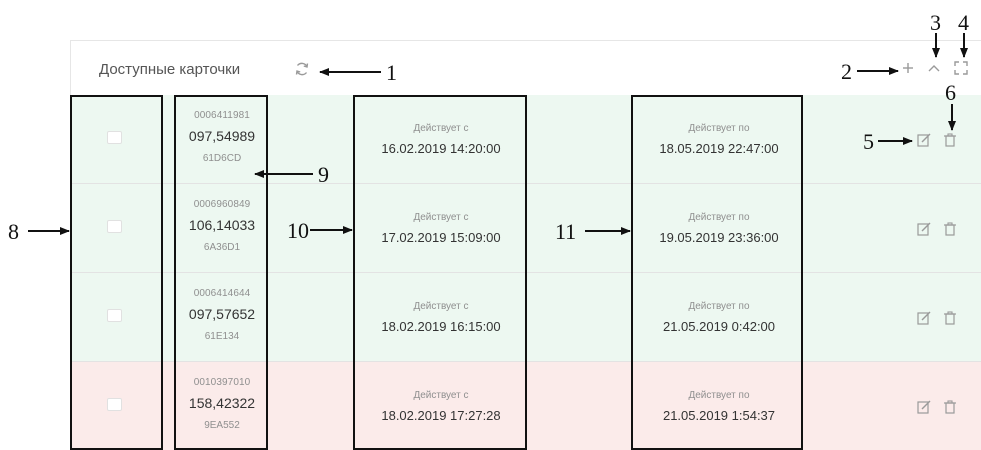  I want to click on valid-from-date: 18.02.2019 17:27:28, so click(441, 415).